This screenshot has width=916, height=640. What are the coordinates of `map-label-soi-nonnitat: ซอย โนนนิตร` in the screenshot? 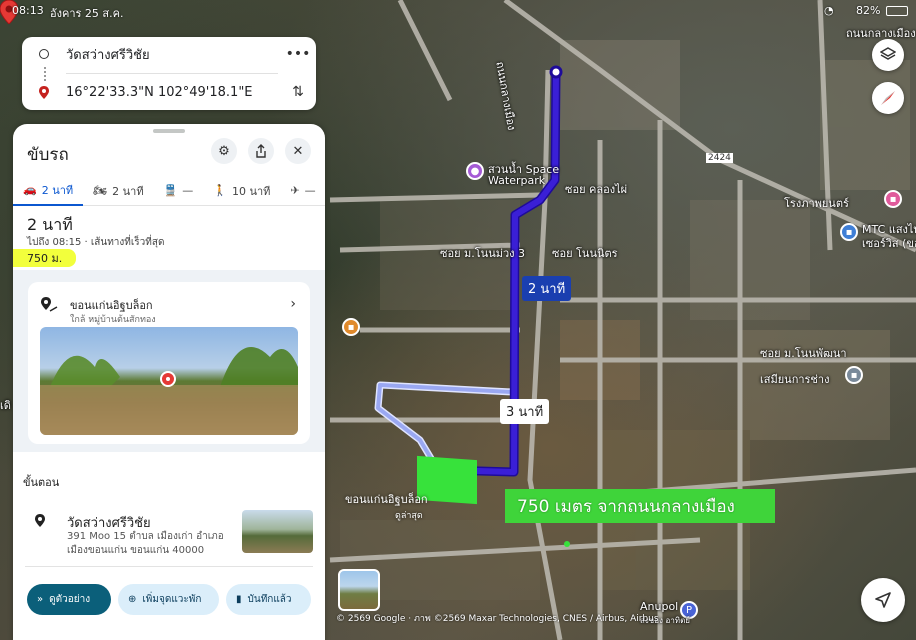 It's located at (585, 253).